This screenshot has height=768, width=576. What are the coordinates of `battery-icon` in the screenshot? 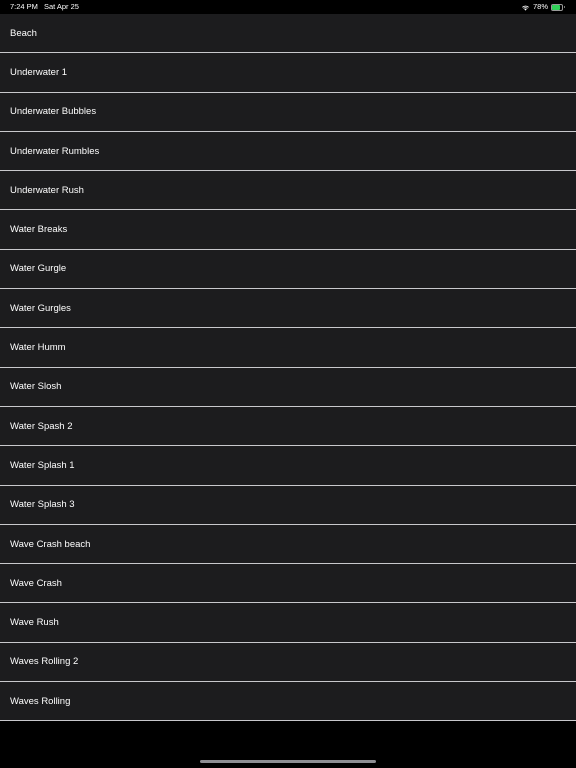 It's located at (558, 7).